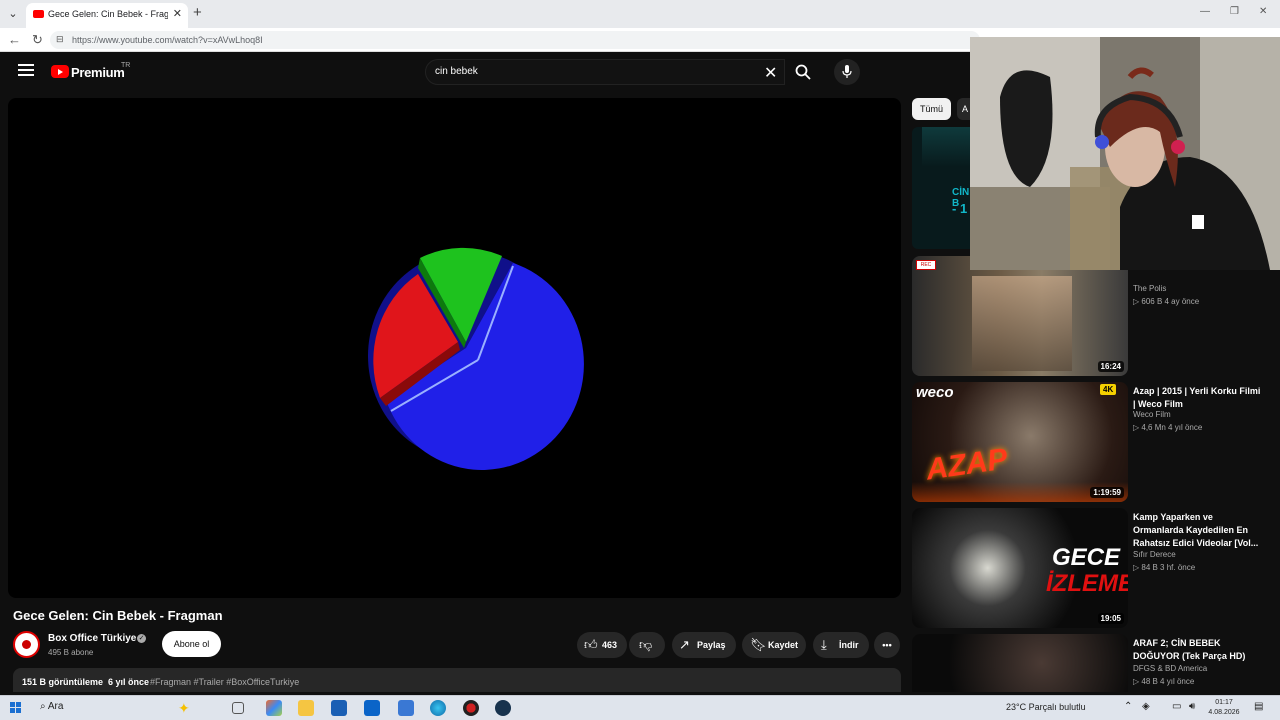  Describe the element at coordinates (1020, 442) in the screenshot. I see `recommendation-thumbnail: weco 4K AZAP 1:19:59` at that location.